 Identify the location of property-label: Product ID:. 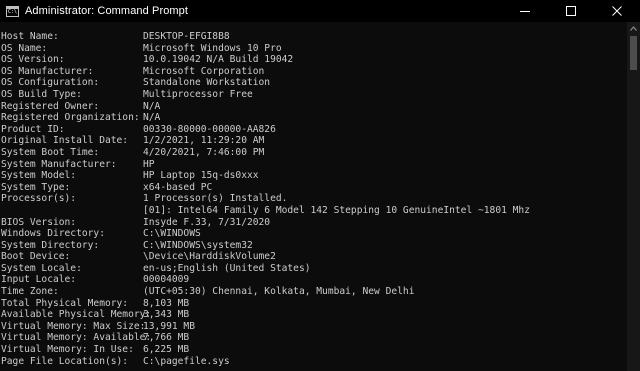
(33, 129).